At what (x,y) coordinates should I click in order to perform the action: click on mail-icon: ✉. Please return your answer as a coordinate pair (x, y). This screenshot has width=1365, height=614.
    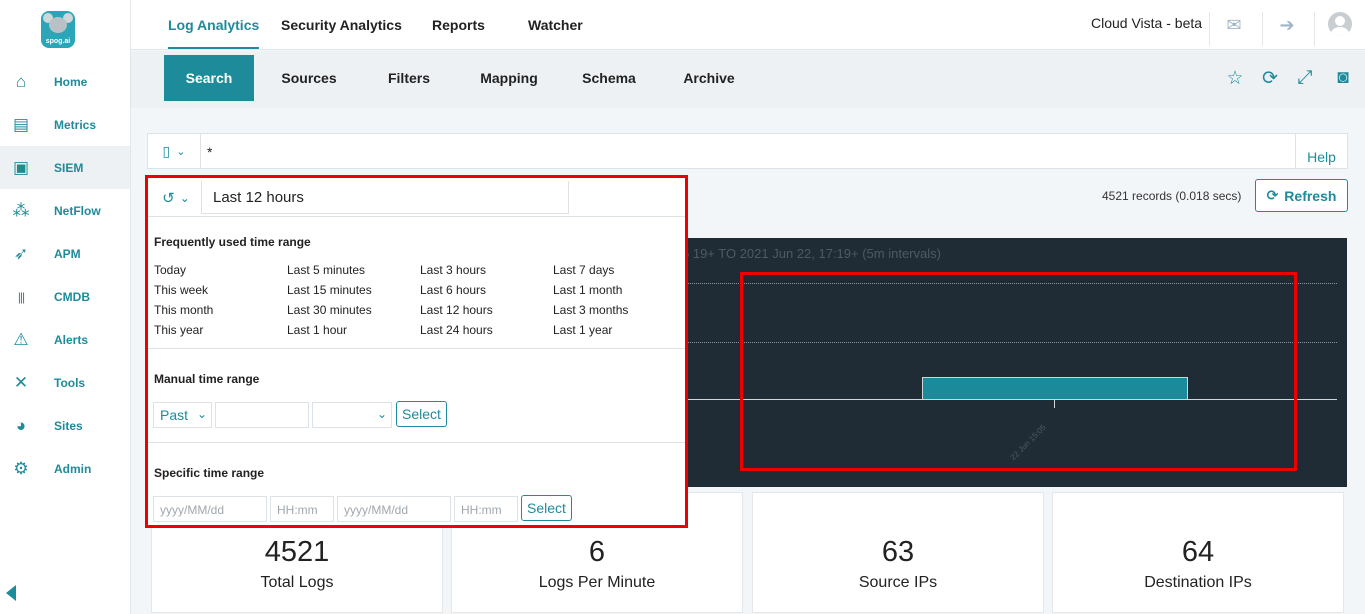
    Looking at the image, I should click on (1234, 25).